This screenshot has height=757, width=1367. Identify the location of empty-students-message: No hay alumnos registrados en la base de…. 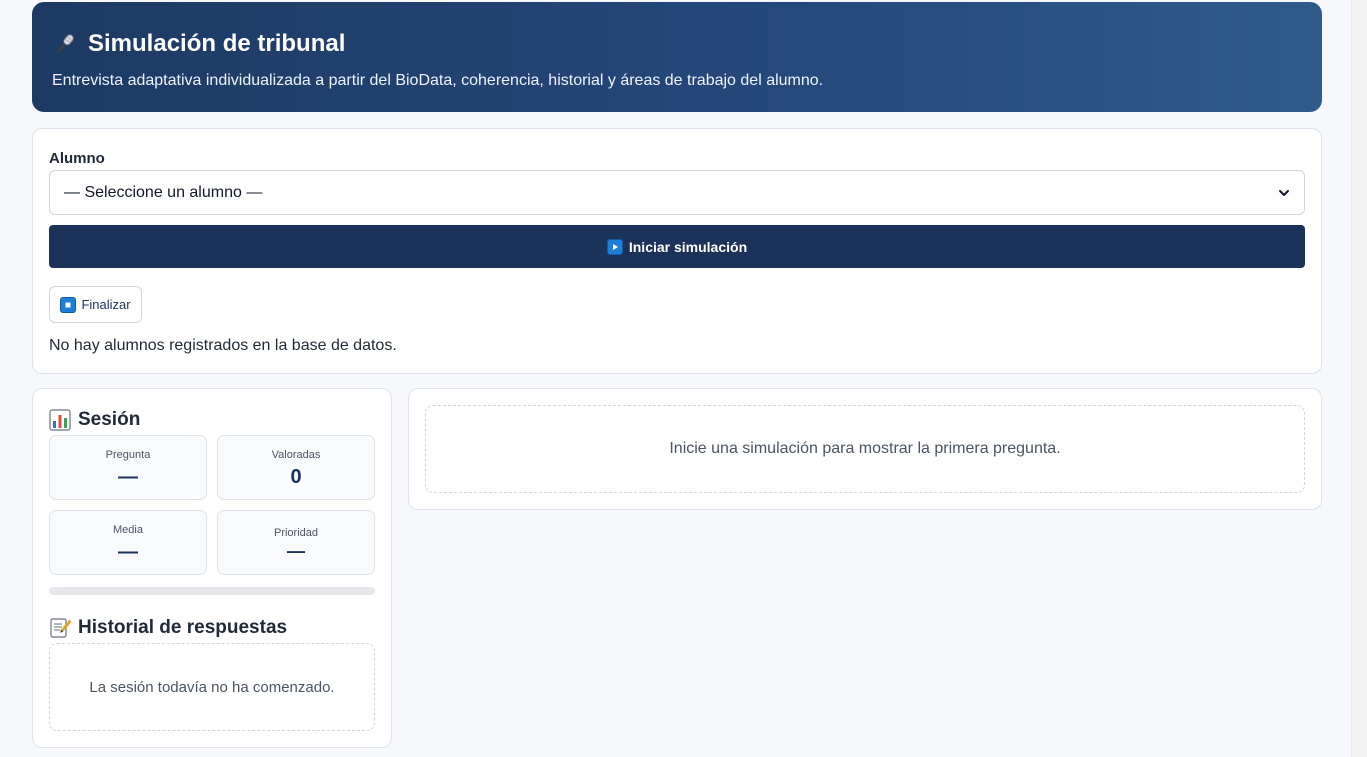
(223, 345).